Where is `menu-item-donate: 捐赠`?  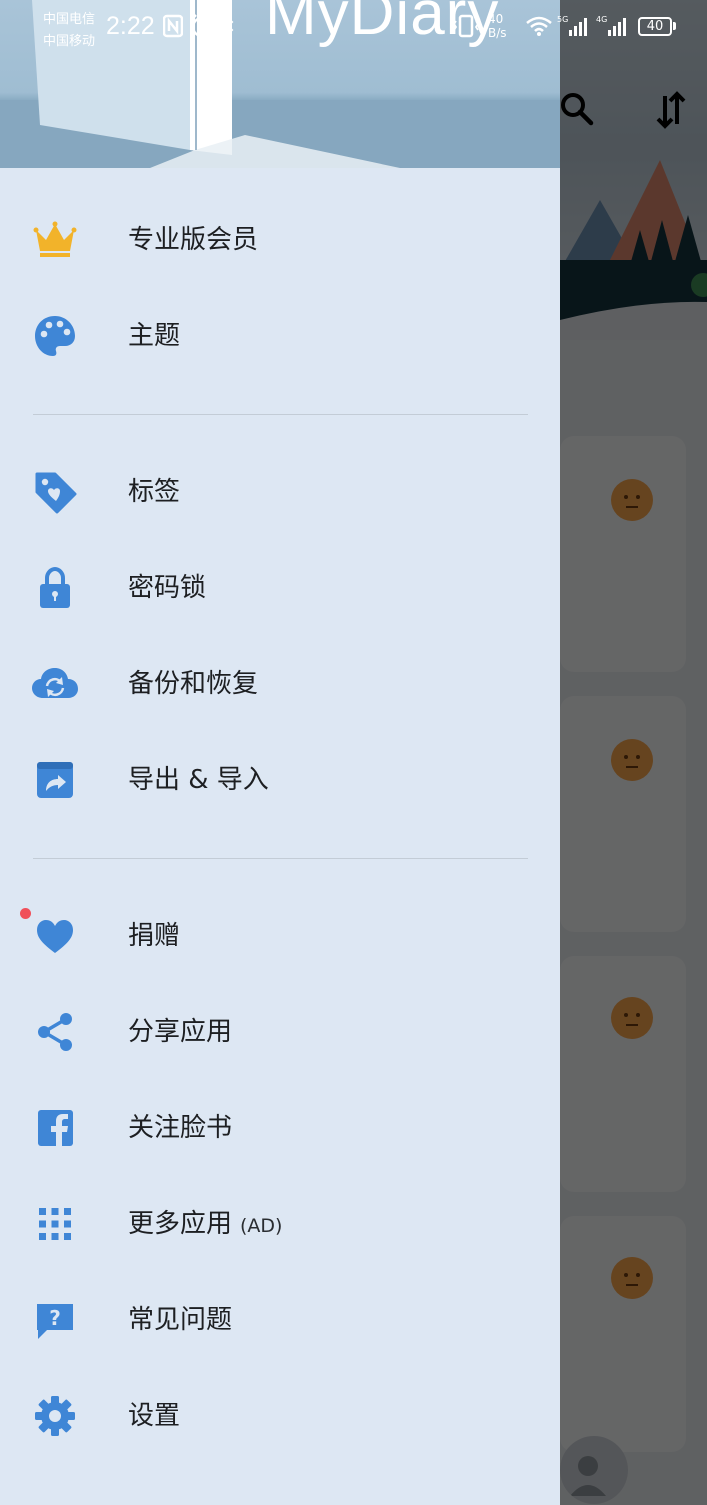 menu-item-donate: 捐赠 is located at coordinates (280, 936).